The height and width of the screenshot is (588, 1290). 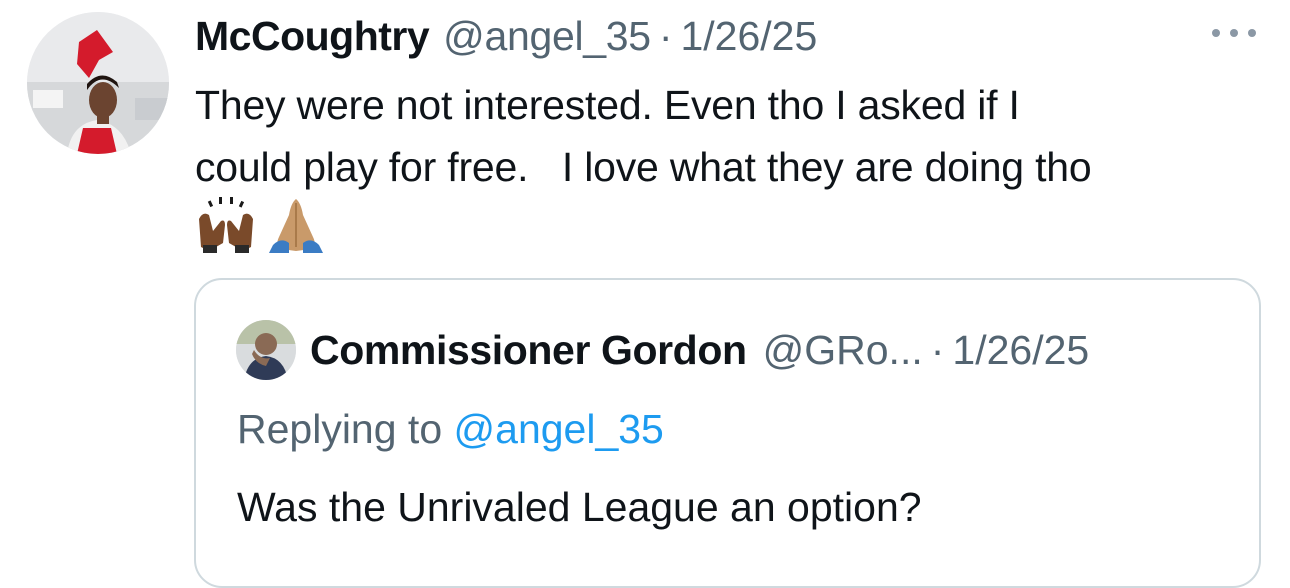 I want to click on tweet-emojis, so click(x=260, y=225).